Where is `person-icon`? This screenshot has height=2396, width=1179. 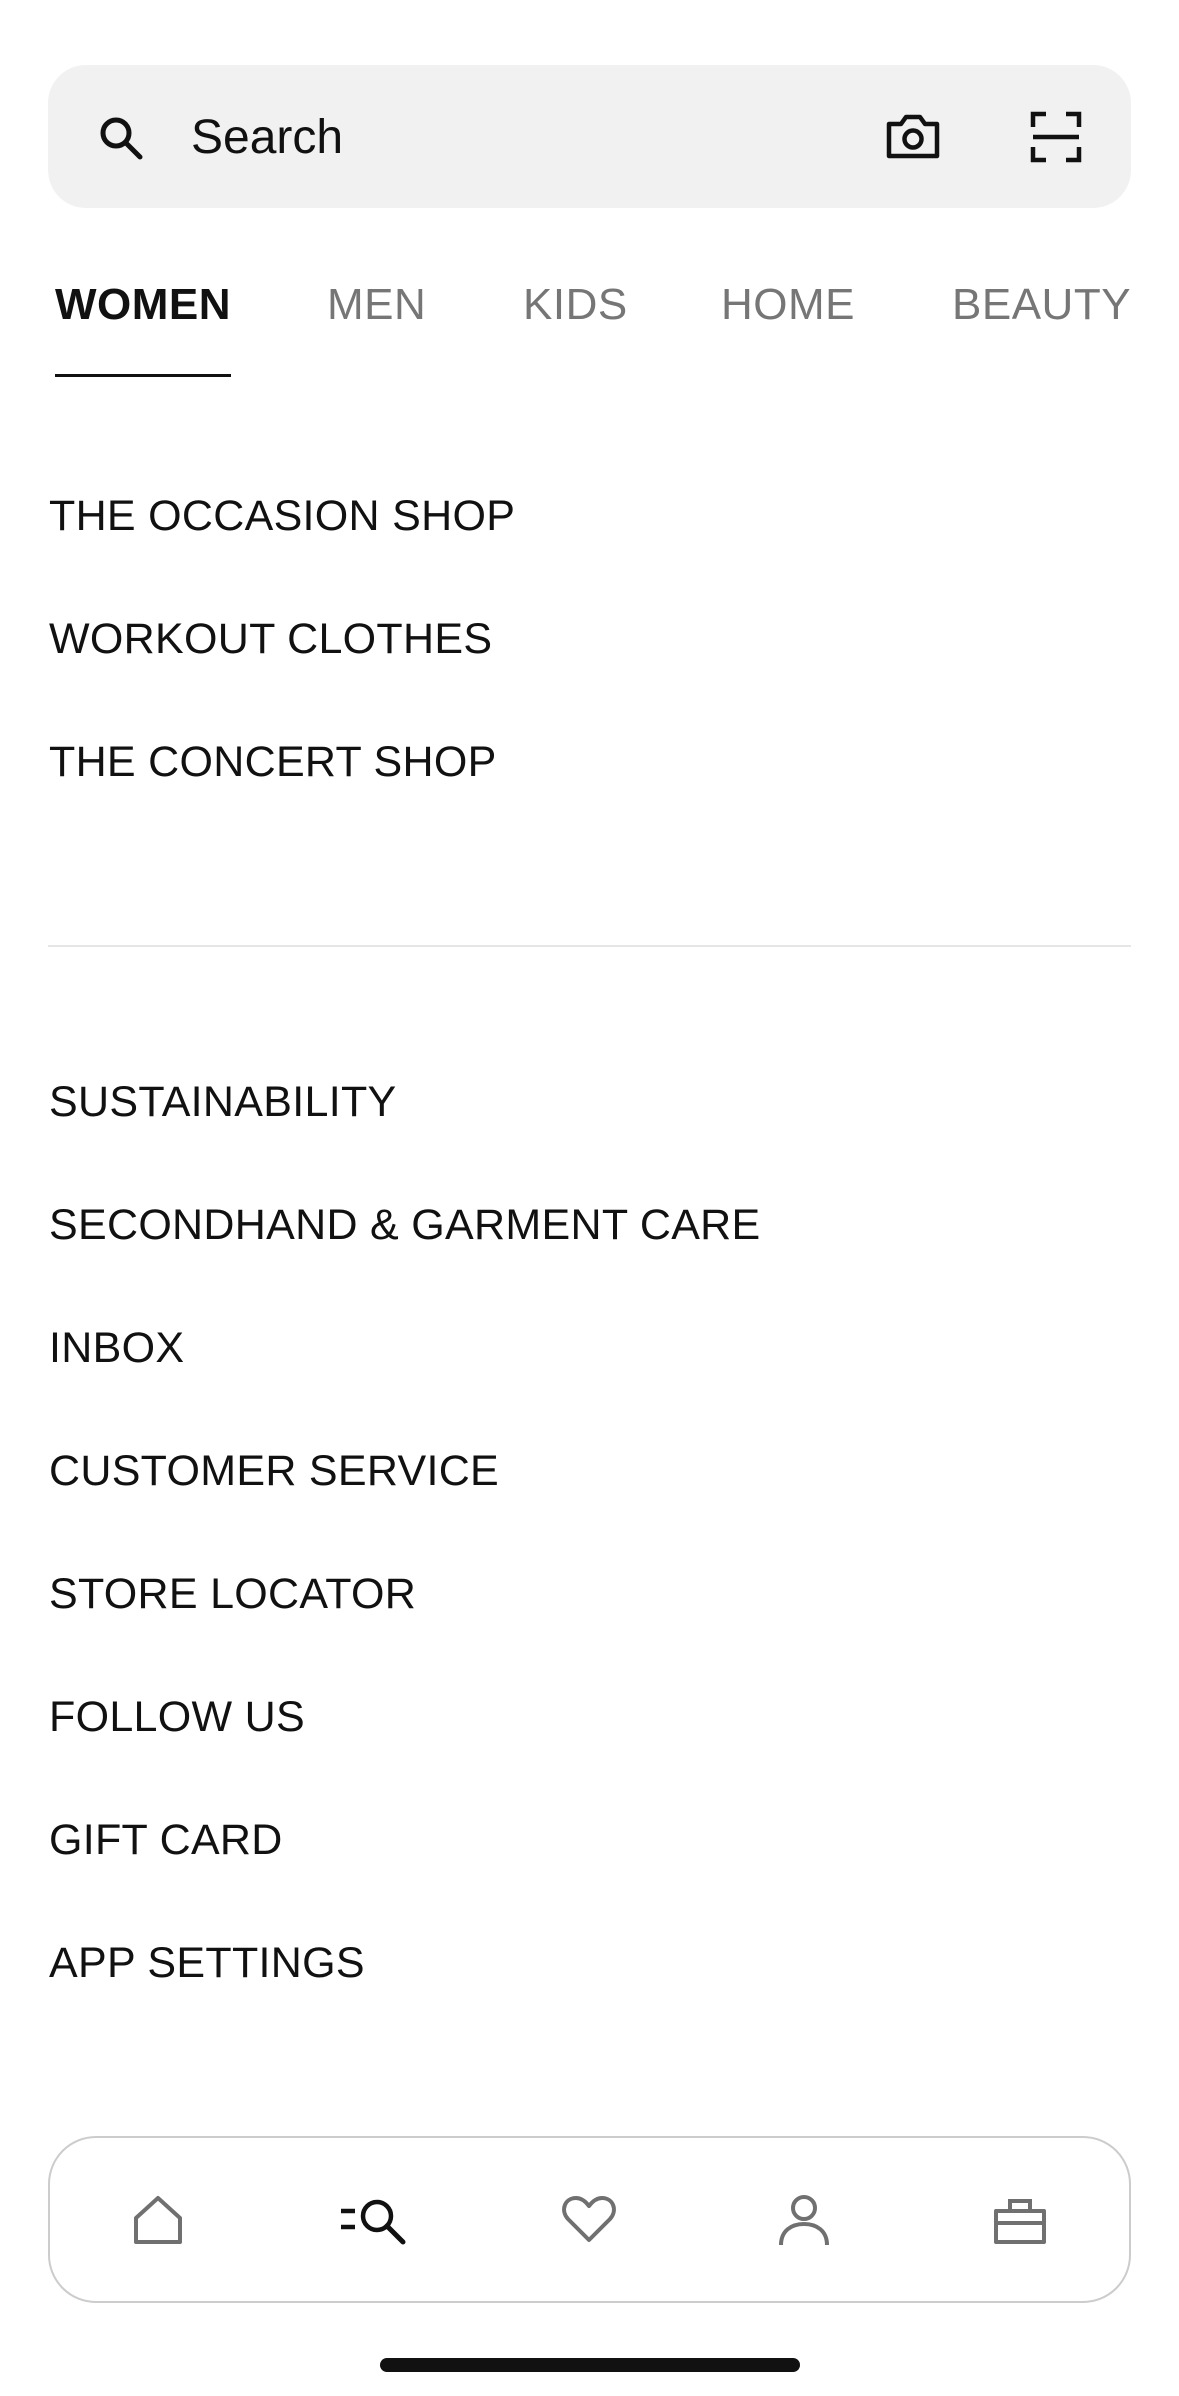 person-icon is located at coordinates (804, 2220).